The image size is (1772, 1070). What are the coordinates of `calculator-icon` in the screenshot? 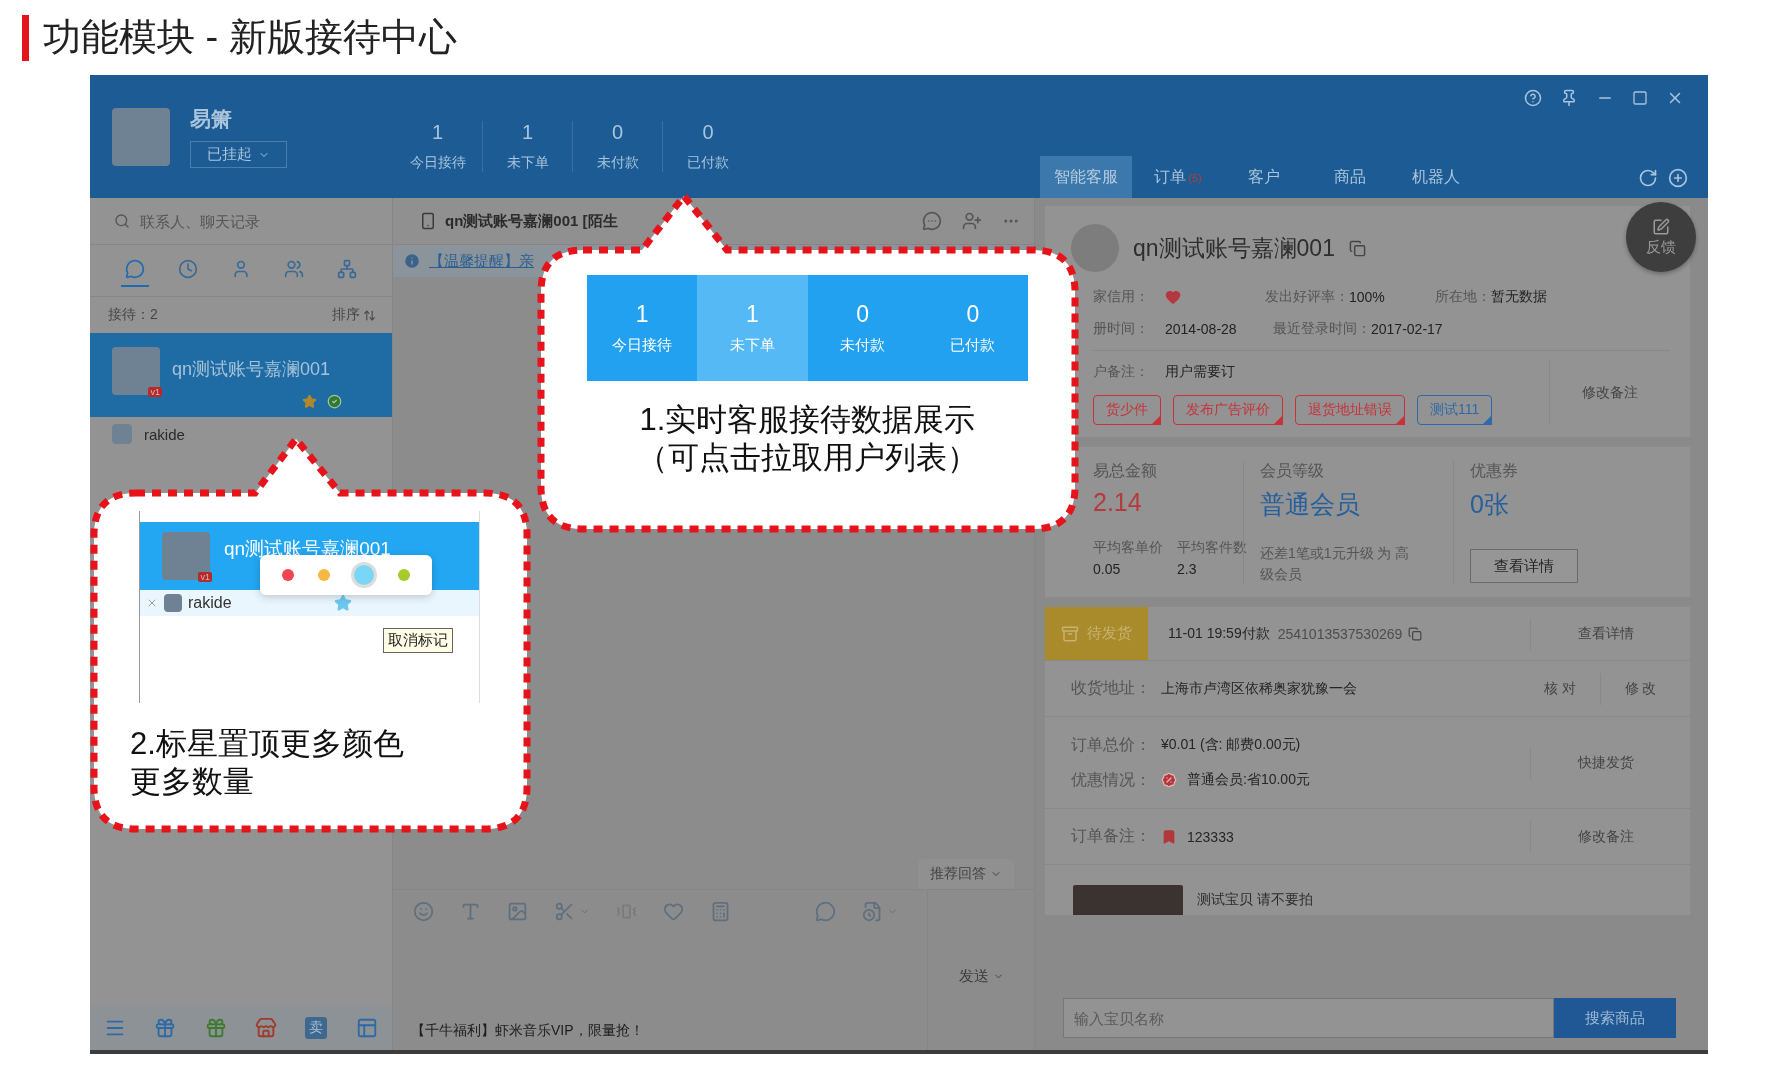 It's located at (720, 911).